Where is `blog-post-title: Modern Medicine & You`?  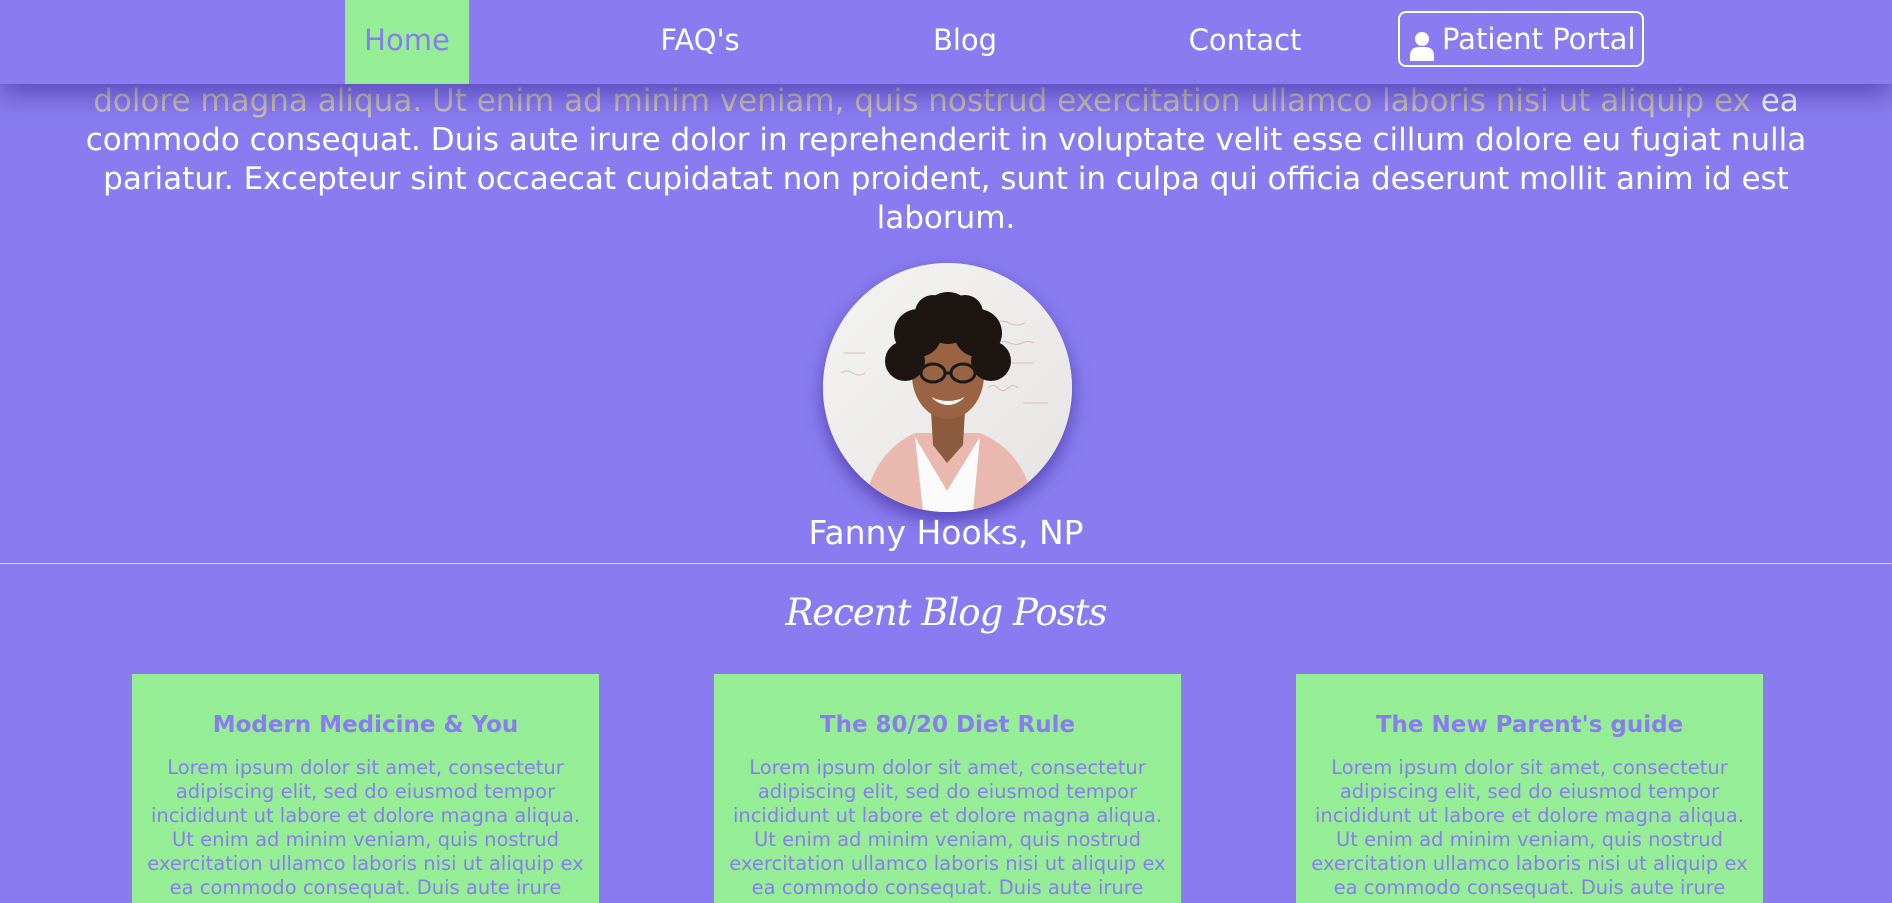
blog-post-title: Modern Medicine & You is located at coordinates (365, 725).